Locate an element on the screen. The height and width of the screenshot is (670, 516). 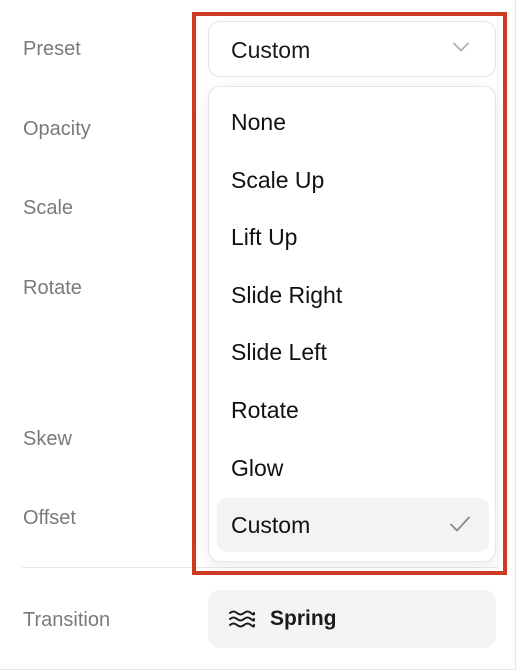
preset-option-slide-right: Slide Right is located at coordinates (353, 295).